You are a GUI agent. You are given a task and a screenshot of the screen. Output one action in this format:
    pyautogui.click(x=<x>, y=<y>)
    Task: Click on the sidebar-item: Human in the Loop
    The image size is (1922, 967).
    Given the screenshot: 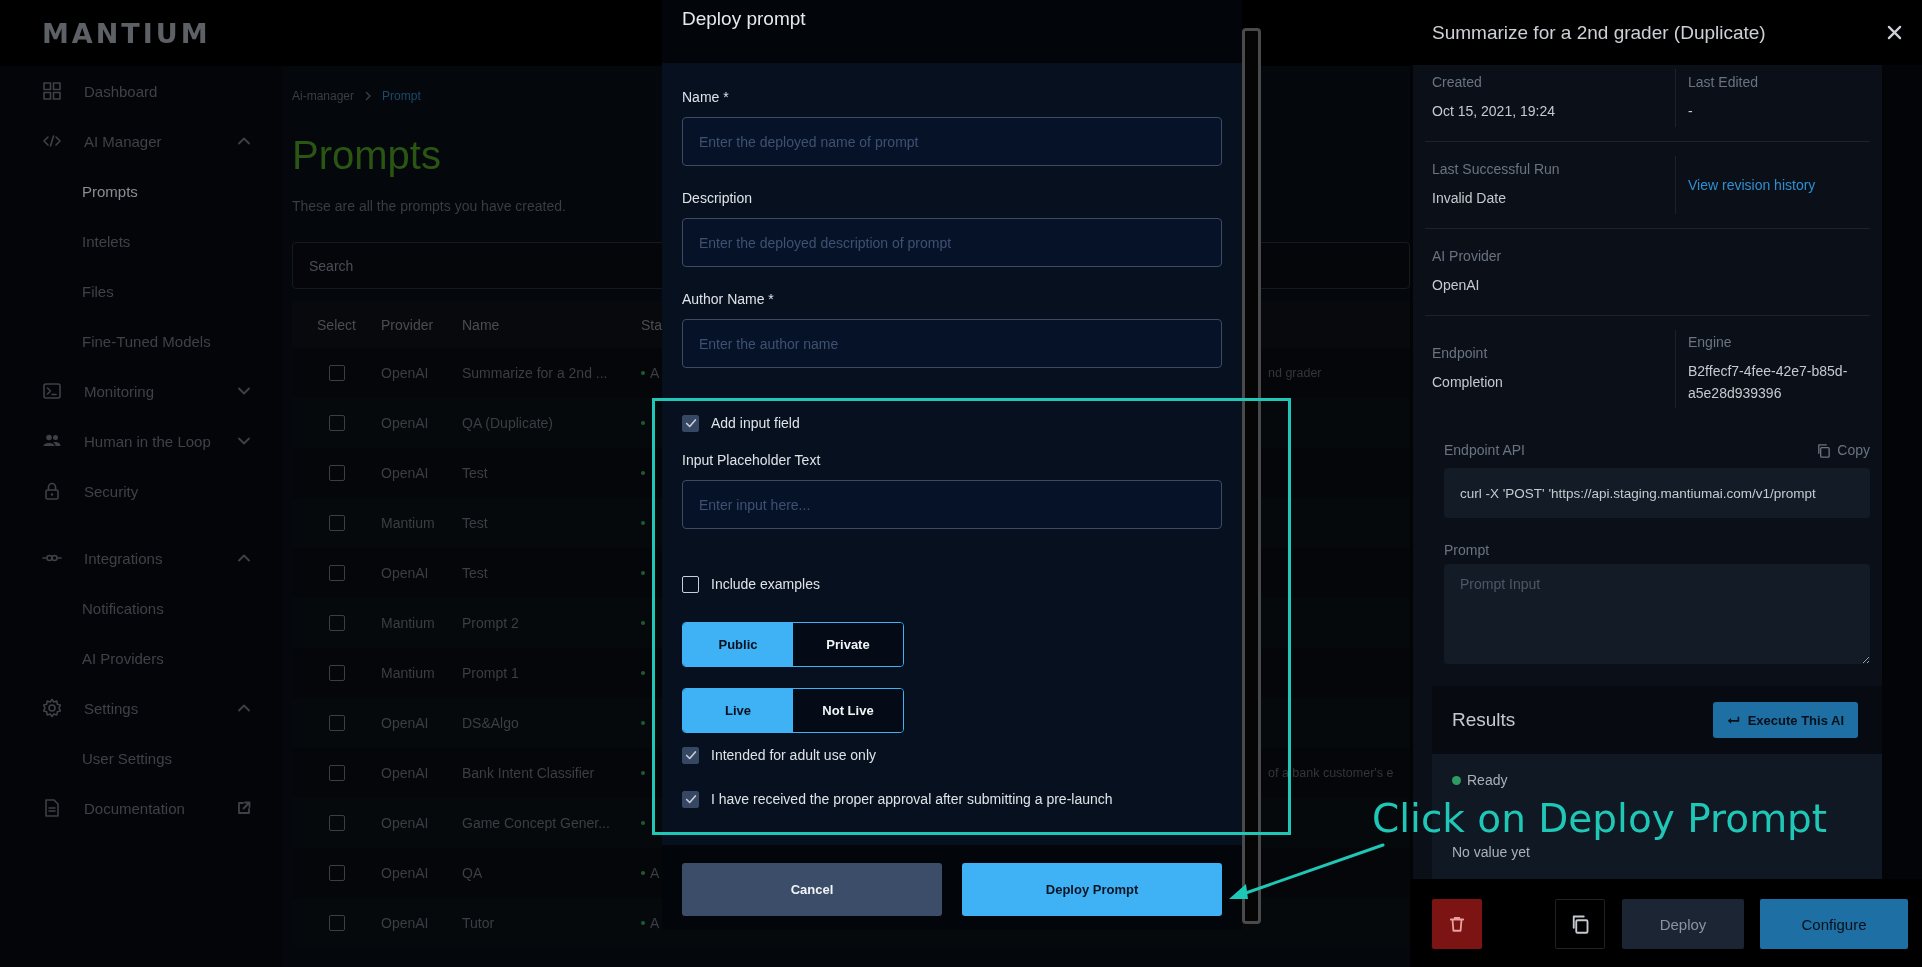 What is the action you would take?
    pyautogui.click(x=141, y=441)
    